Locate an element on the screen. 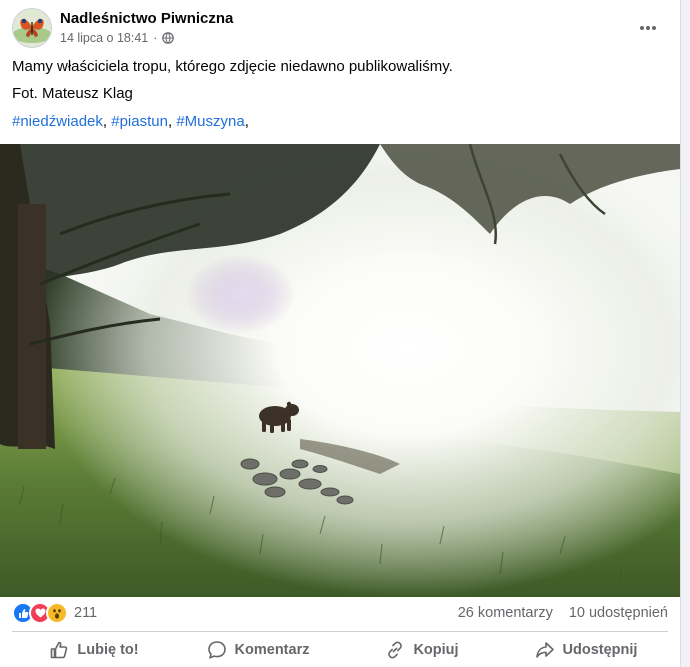  post-hashtags: #niedźwiadek, #piastun, #Muszyna, is located at coordinates (130, 121).